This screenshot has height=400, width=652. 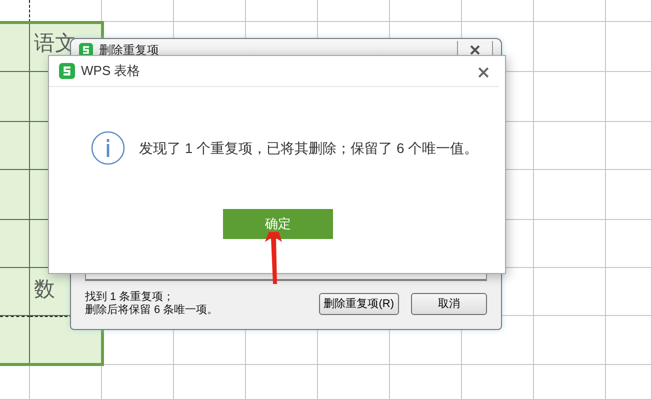 I want to click on message-text: 发现了 1 个重复项，已将其删除；保留了 6 个唯一值。, so click(x=308, y=148).